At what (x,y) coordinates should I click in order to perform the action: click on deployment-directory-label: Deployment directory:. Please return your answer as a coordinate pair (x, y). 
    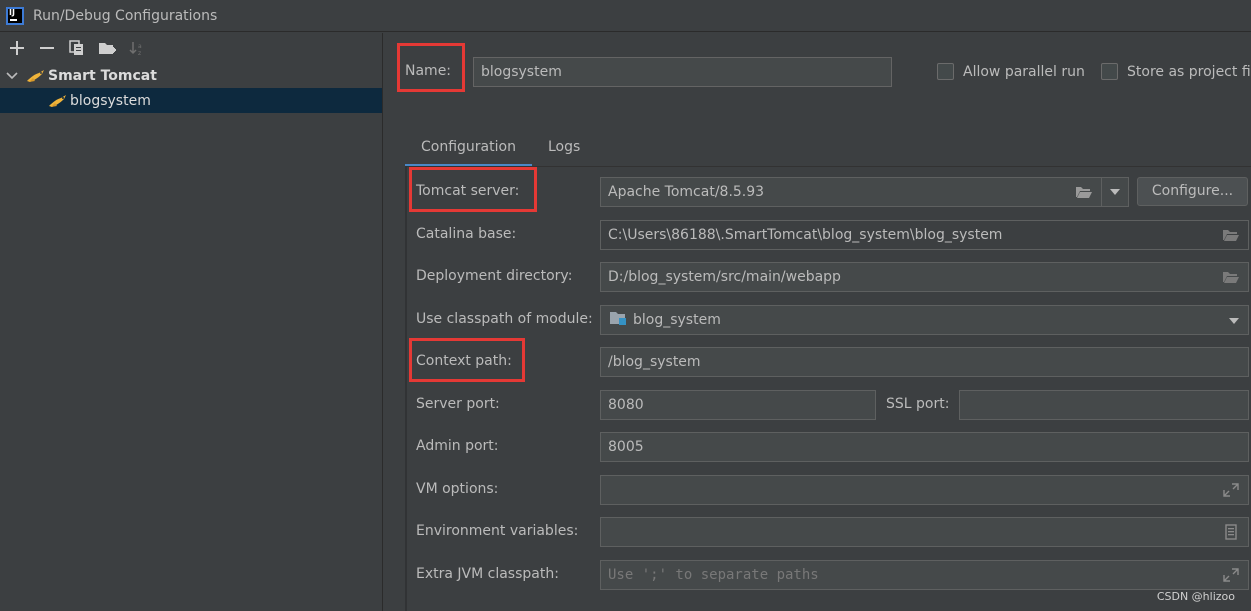
    Looking at the image, I should click on (494, 276).